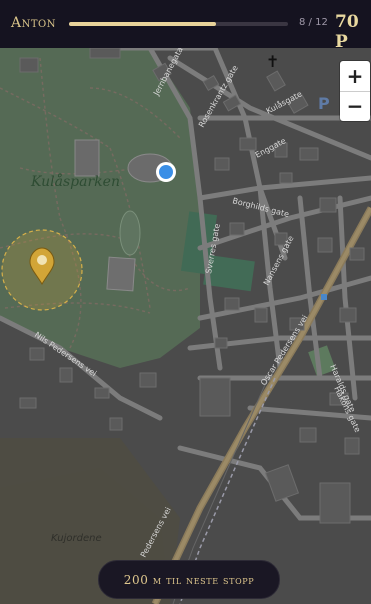 This screenshot has height=604, width=371. Describe the element at coordinates (324, 297) in the screenshot. I see `bus-stop-icon` at that location.